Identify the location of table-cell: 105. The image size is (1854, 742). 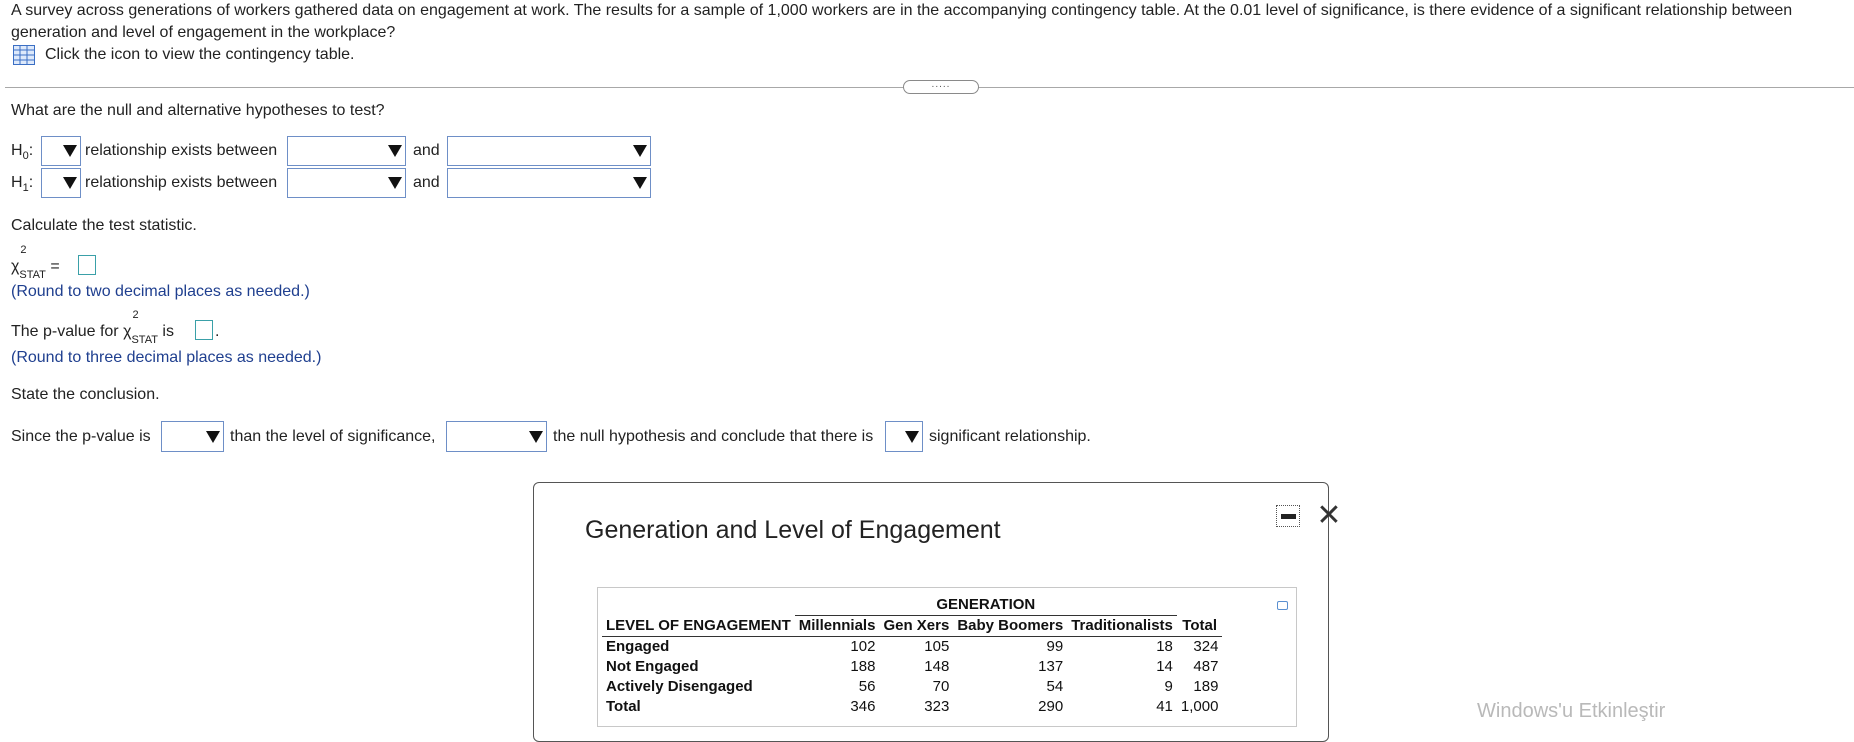
(937, 646).